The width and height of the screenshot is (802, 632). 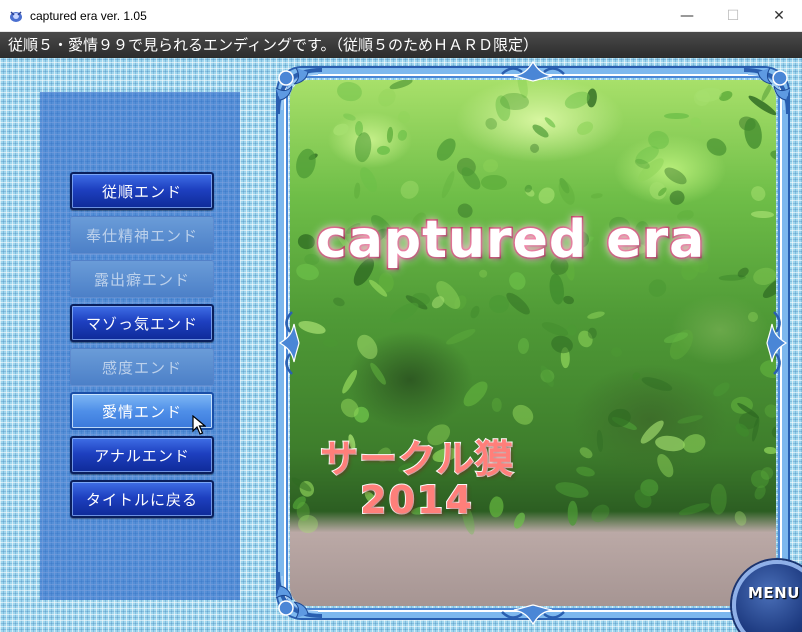 I want to click on circle-name-text: サークル獏, so click(x=416, y=459).